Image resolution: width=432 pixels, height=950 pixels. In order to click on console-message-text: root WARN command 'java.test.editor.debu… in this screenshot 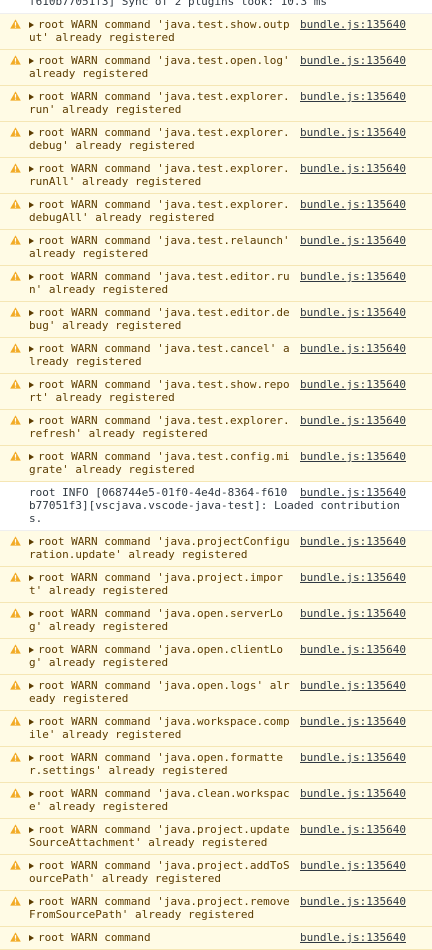, I will do `click(159, 319)`.